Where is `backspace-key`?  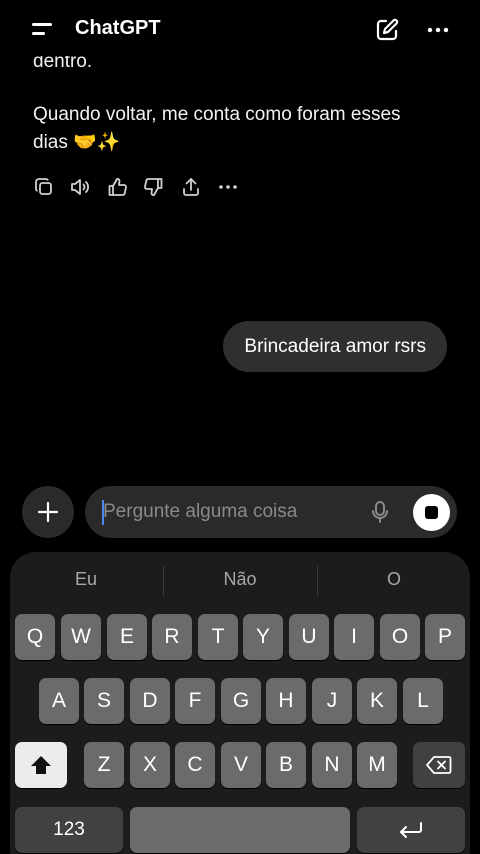
backspace-key is located at coordinates (439, 765).